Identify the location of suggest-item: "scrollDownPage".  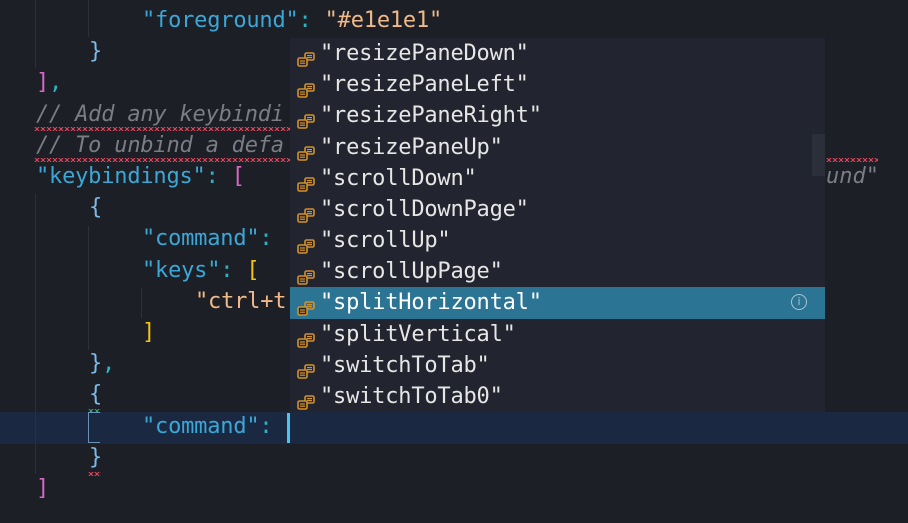
(557, 209).